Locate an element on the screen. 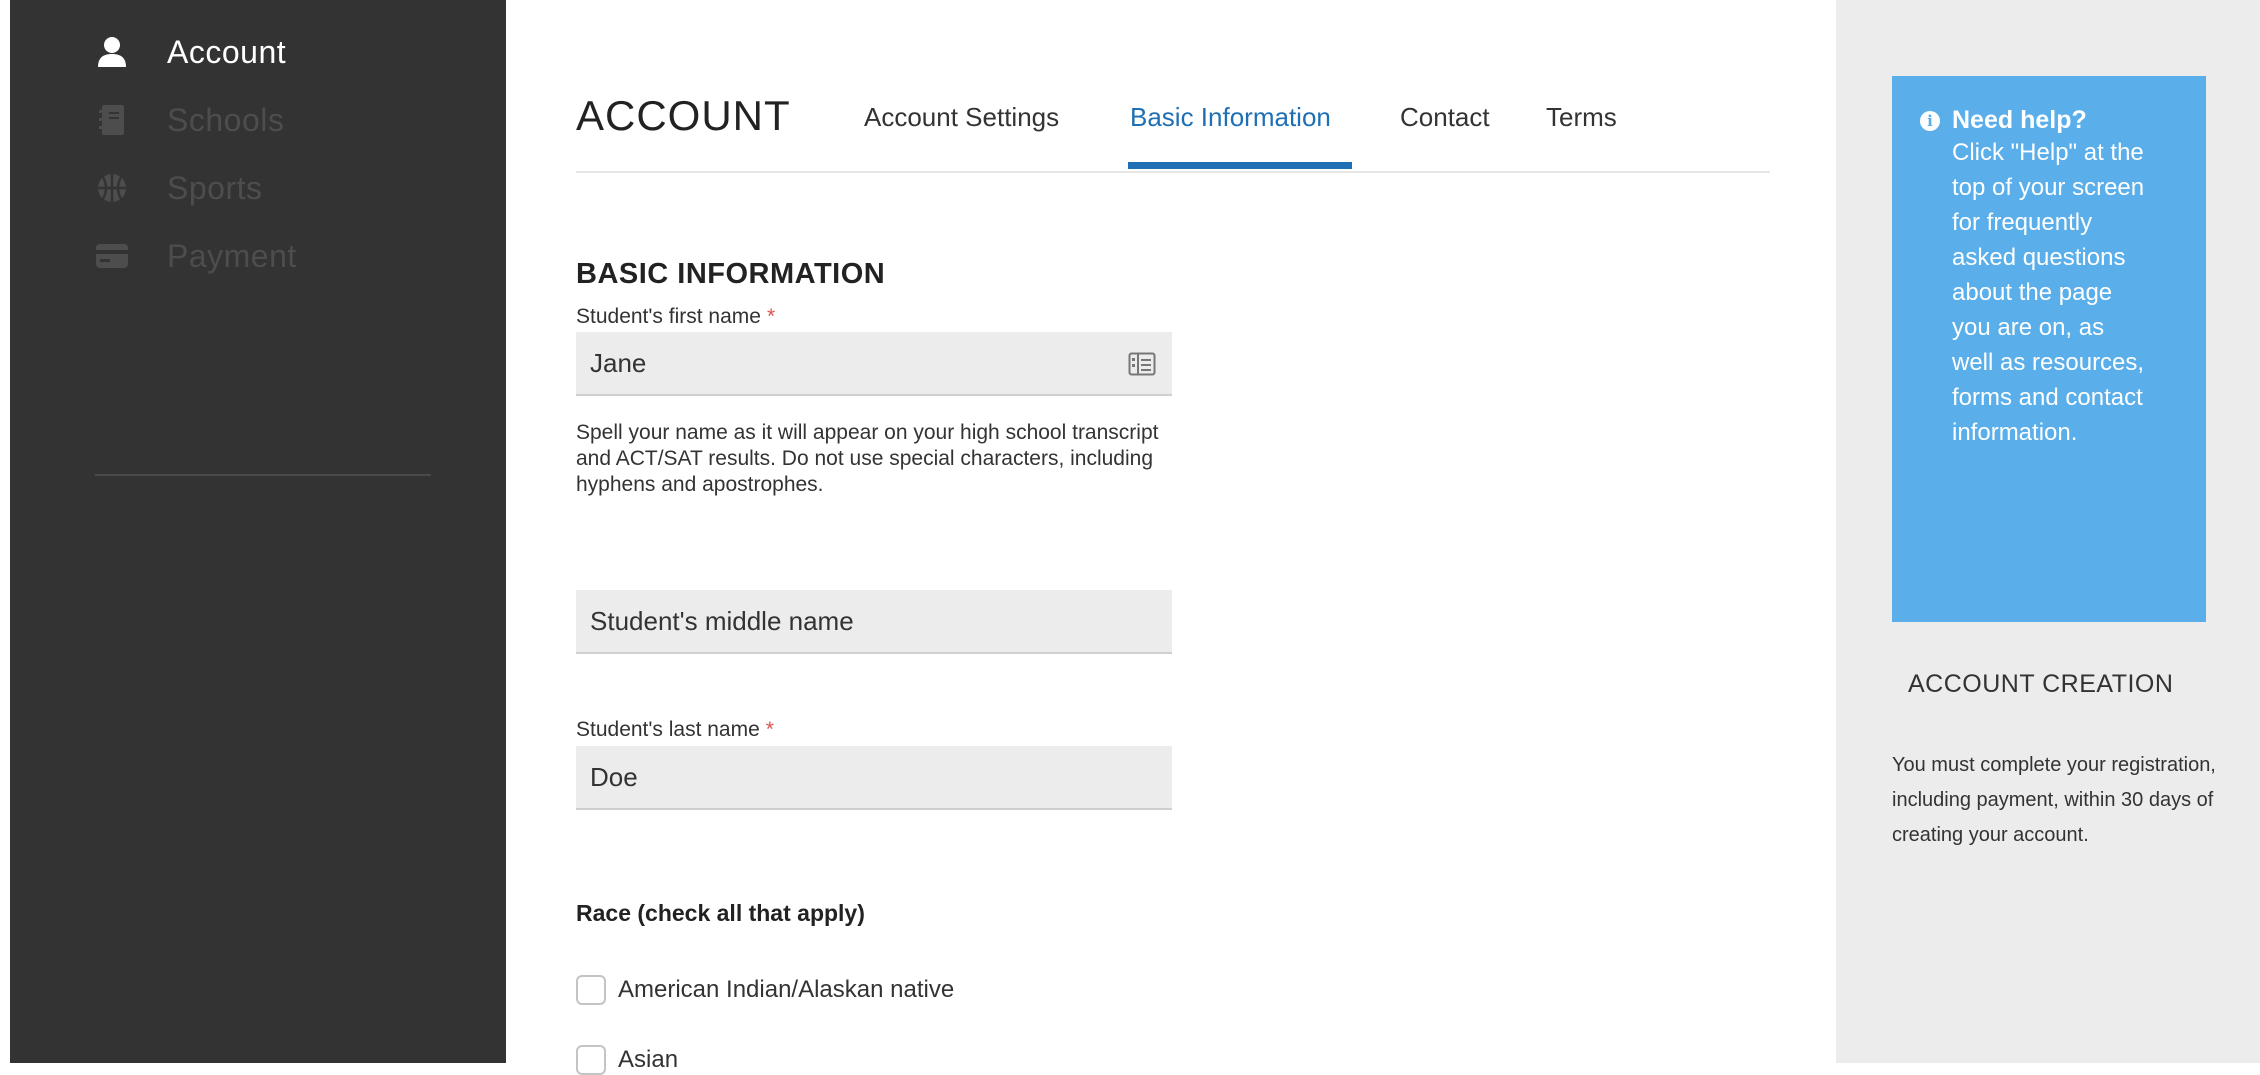 The height and width of the screenshot is (1075, 2260). sidebar-item-label: Sports is located at coordinates (215, 187).